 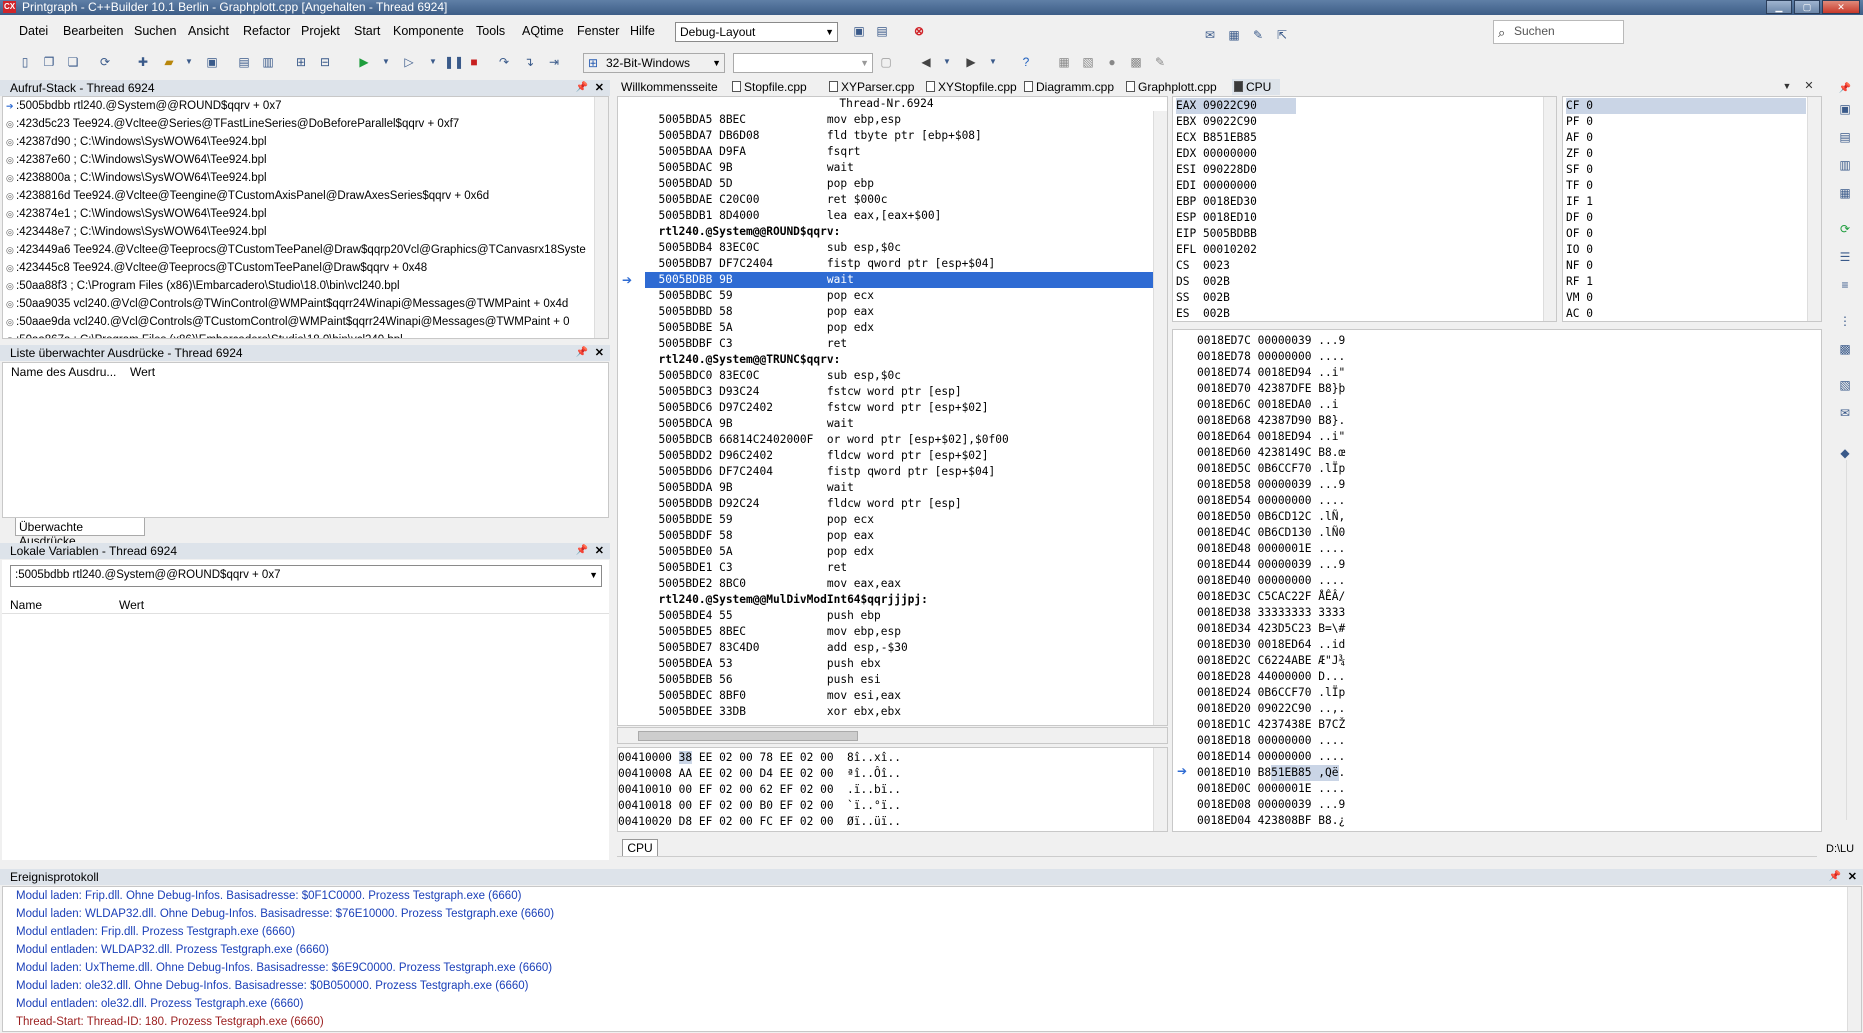 What do you see at coordinates (1136, 61) in the screenshot?
I see `new-form-icon: ▩` at bounding box center [1136, 61].